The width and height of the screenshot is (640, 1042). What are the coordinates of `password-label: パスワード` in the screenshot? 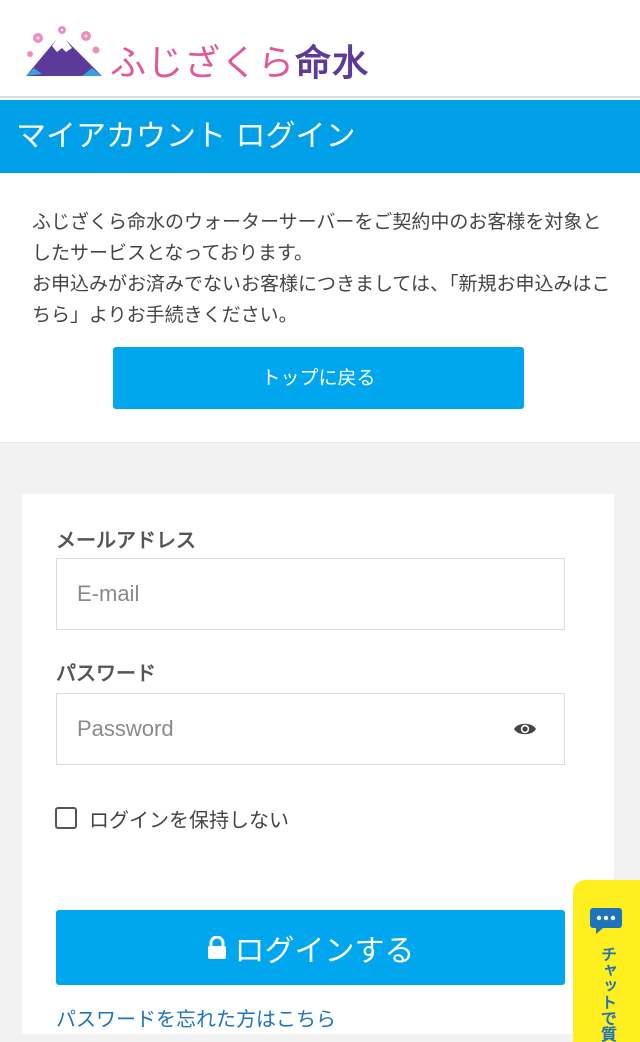 It's located at (106, 673).